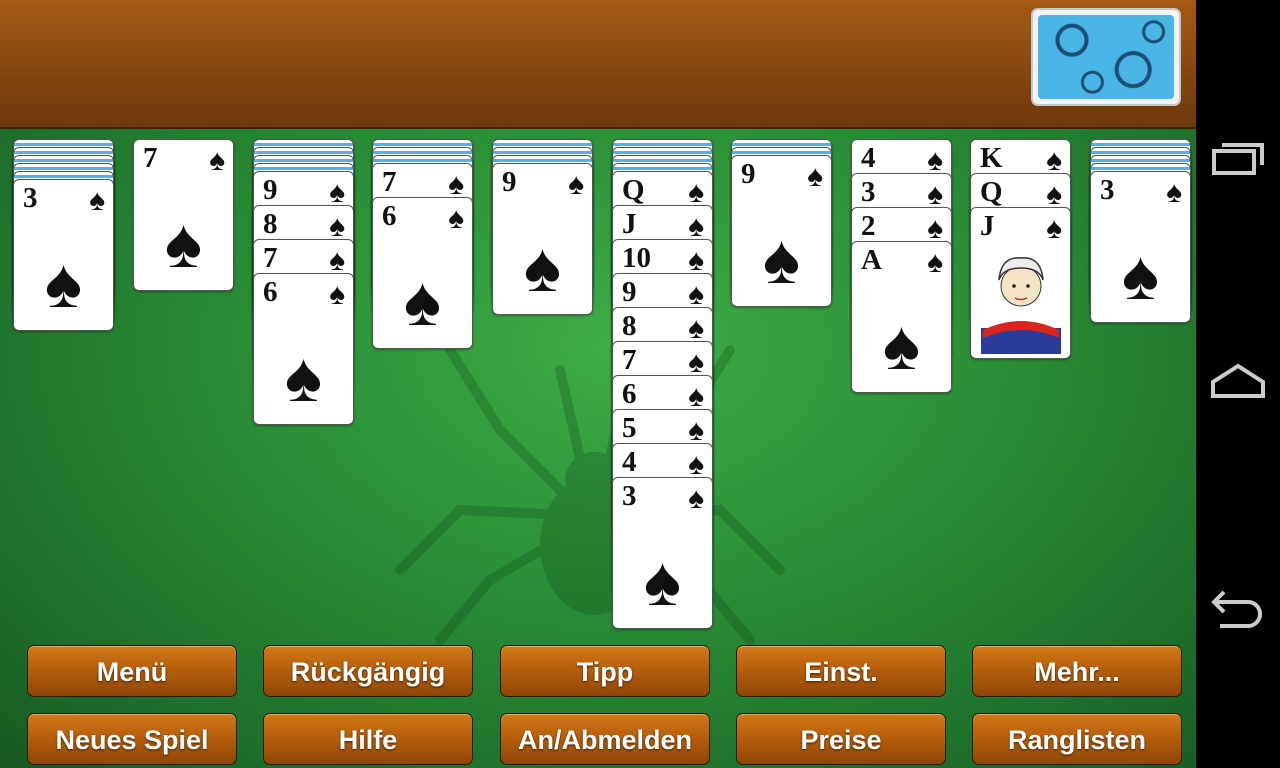 The image size is (1280, 768). Describe the element at coordinates (605, 739) in the screenshot. I see `sign-in-out-button: An/Abmelden` at that location.